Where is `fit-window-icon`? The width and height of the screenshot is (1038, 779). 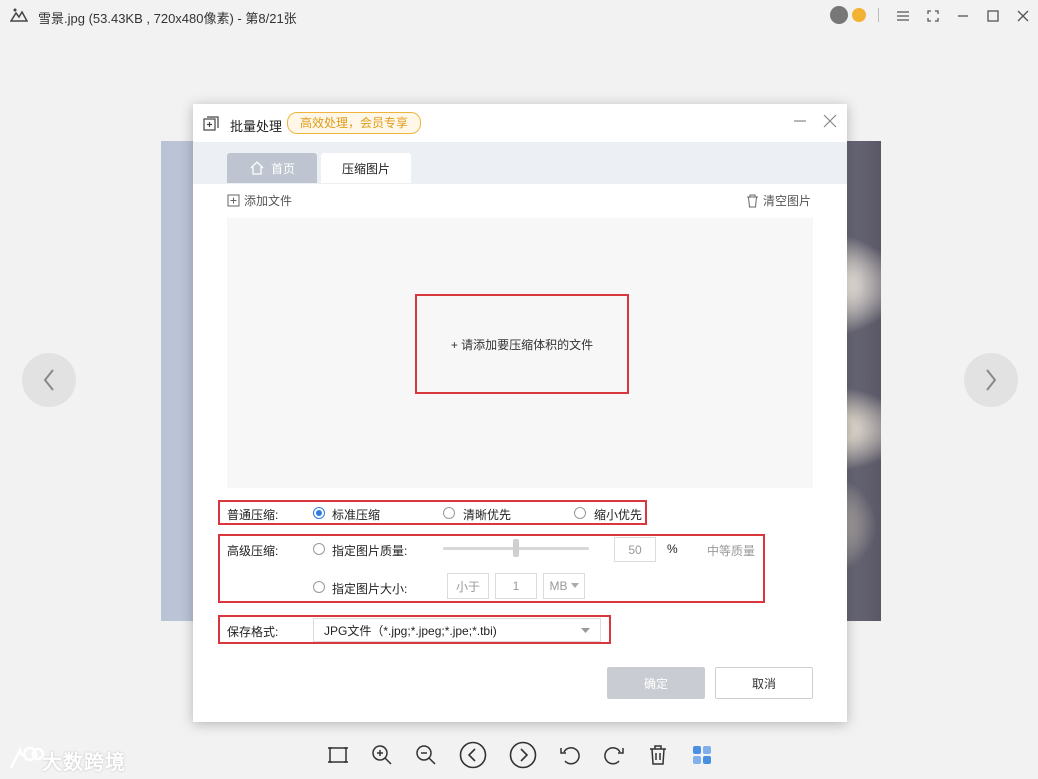 fit-window-icon is located at coordinates (338, 755).